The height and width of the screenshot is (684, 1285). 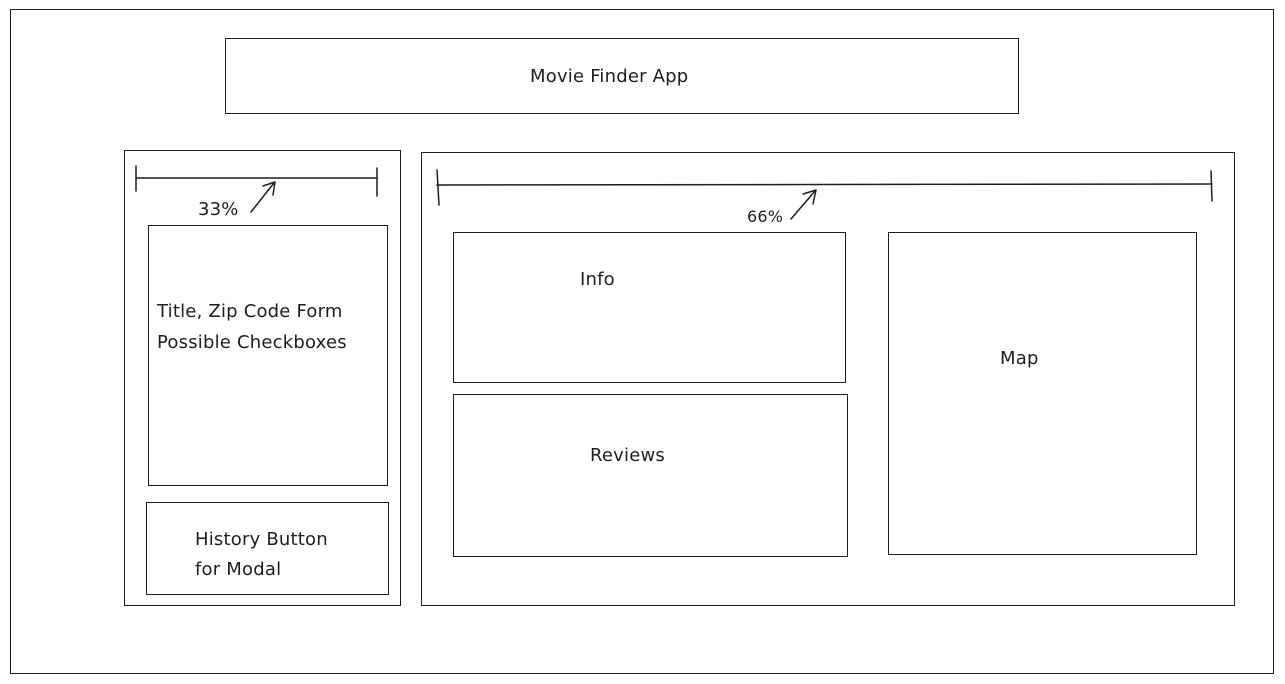 What do you see at coordinates (824, 184) in the screenshot?
I see `right-measure-line` at bounding box center [824, 184].